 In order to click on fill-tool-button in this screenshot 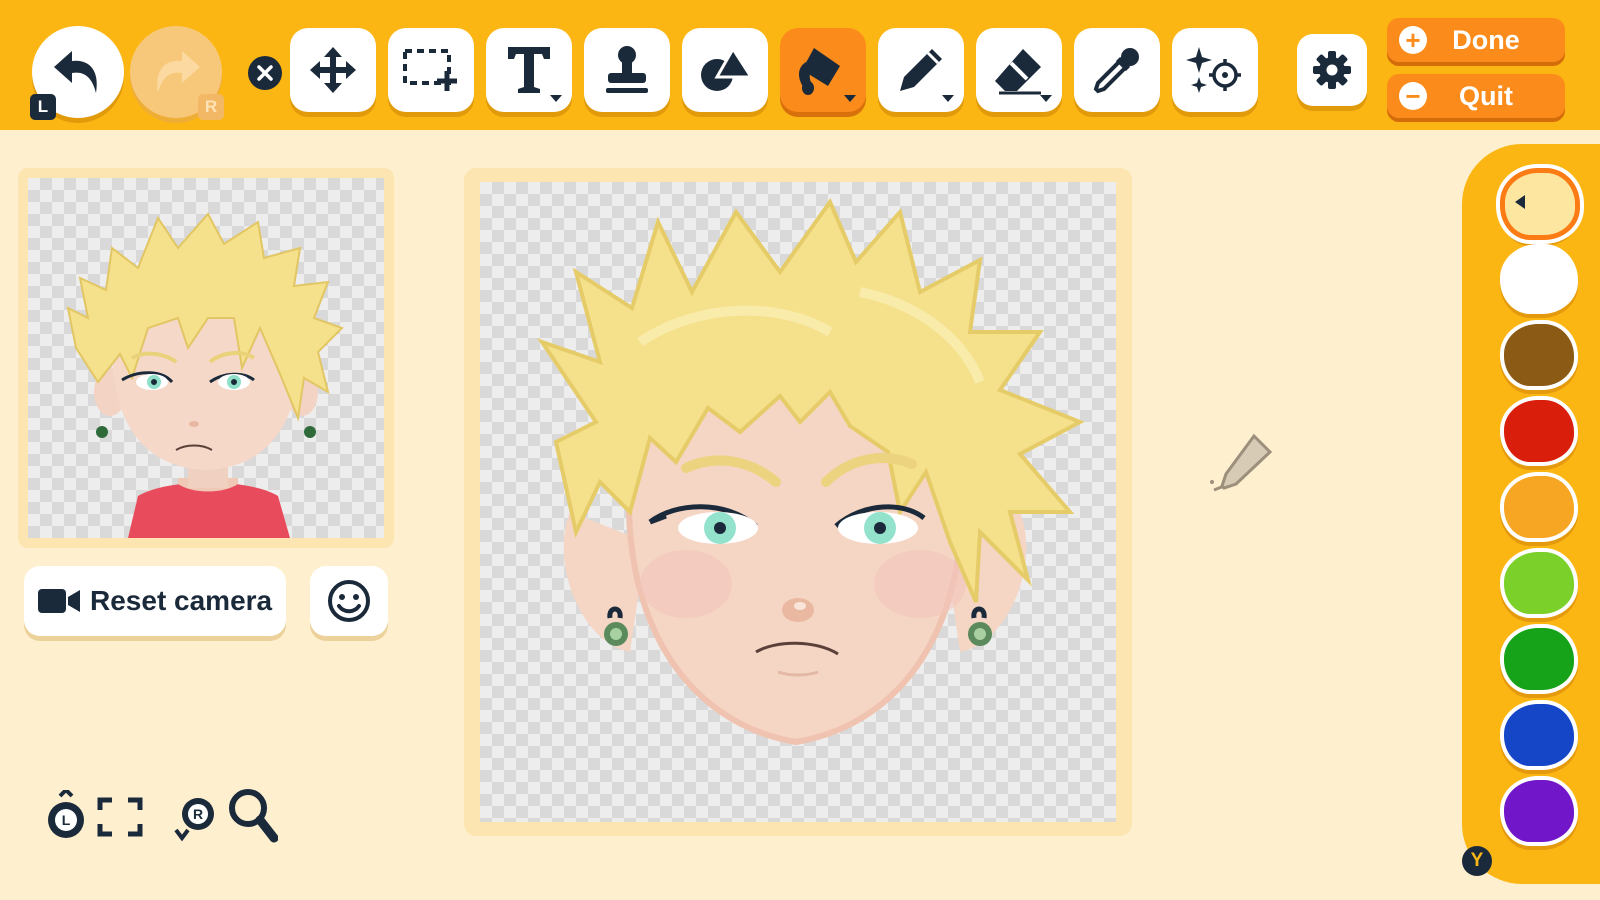, I will do `click(823, 70)`.